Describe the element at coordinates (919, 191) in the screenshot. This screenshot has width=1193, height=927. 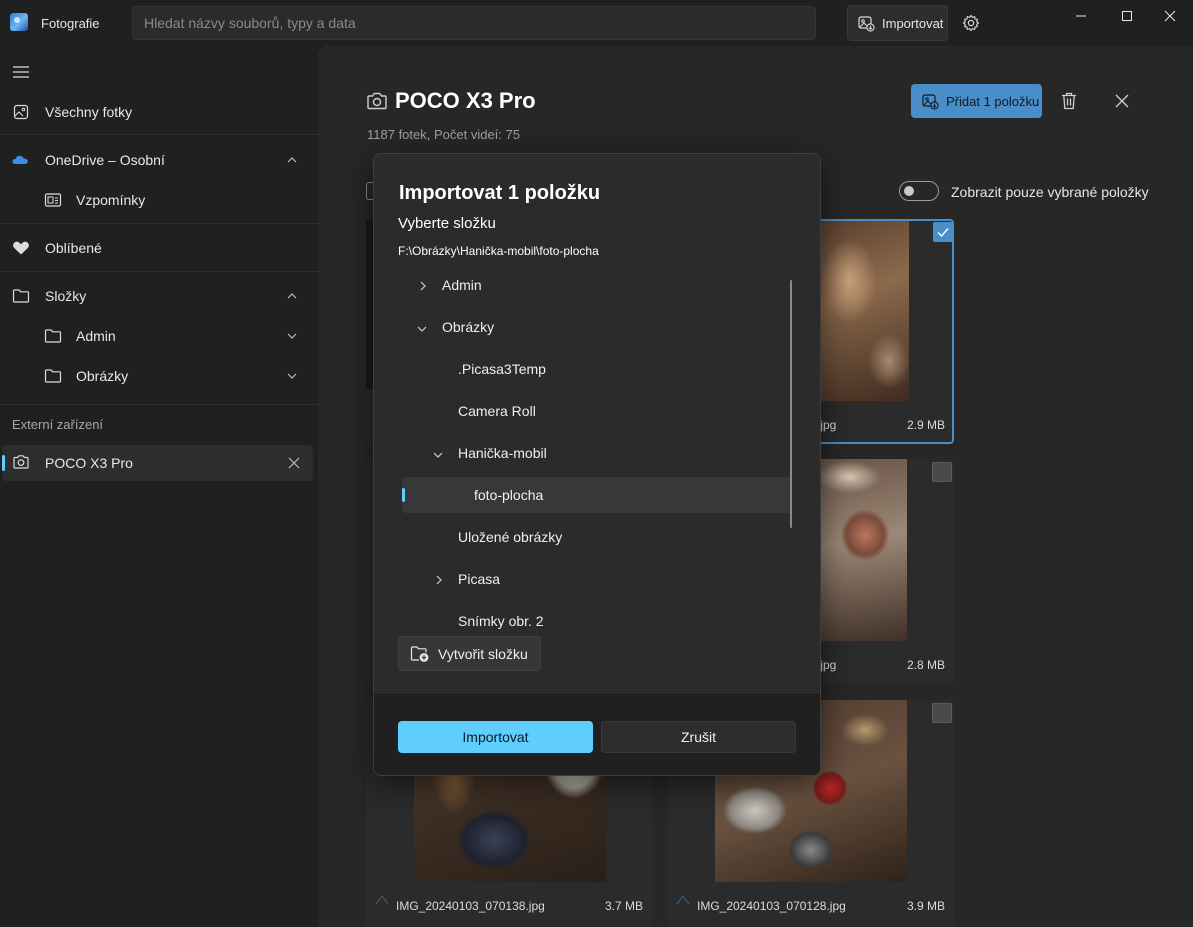
I see `show-selected-toggle` at that location.